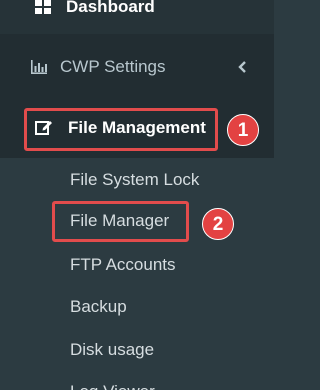 This screenshot has width=320, height=390. Describe the element at coordinates (110, 8) in the screenshot. I see `sidebar-item-label: Dashboard` at that location.